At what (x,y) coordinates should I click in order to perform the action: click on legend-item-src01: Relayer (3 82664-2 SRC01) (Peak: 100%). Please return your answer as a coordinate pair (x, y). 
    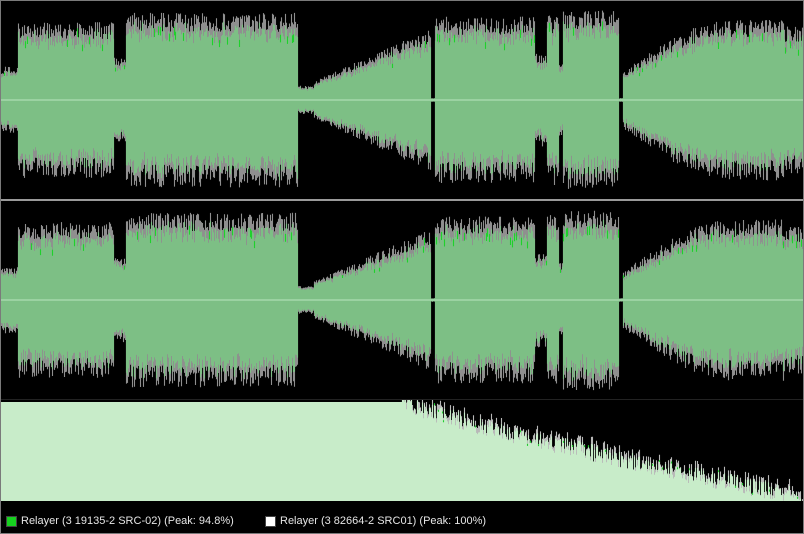
    Looking at the image, I should click on (375, 521).